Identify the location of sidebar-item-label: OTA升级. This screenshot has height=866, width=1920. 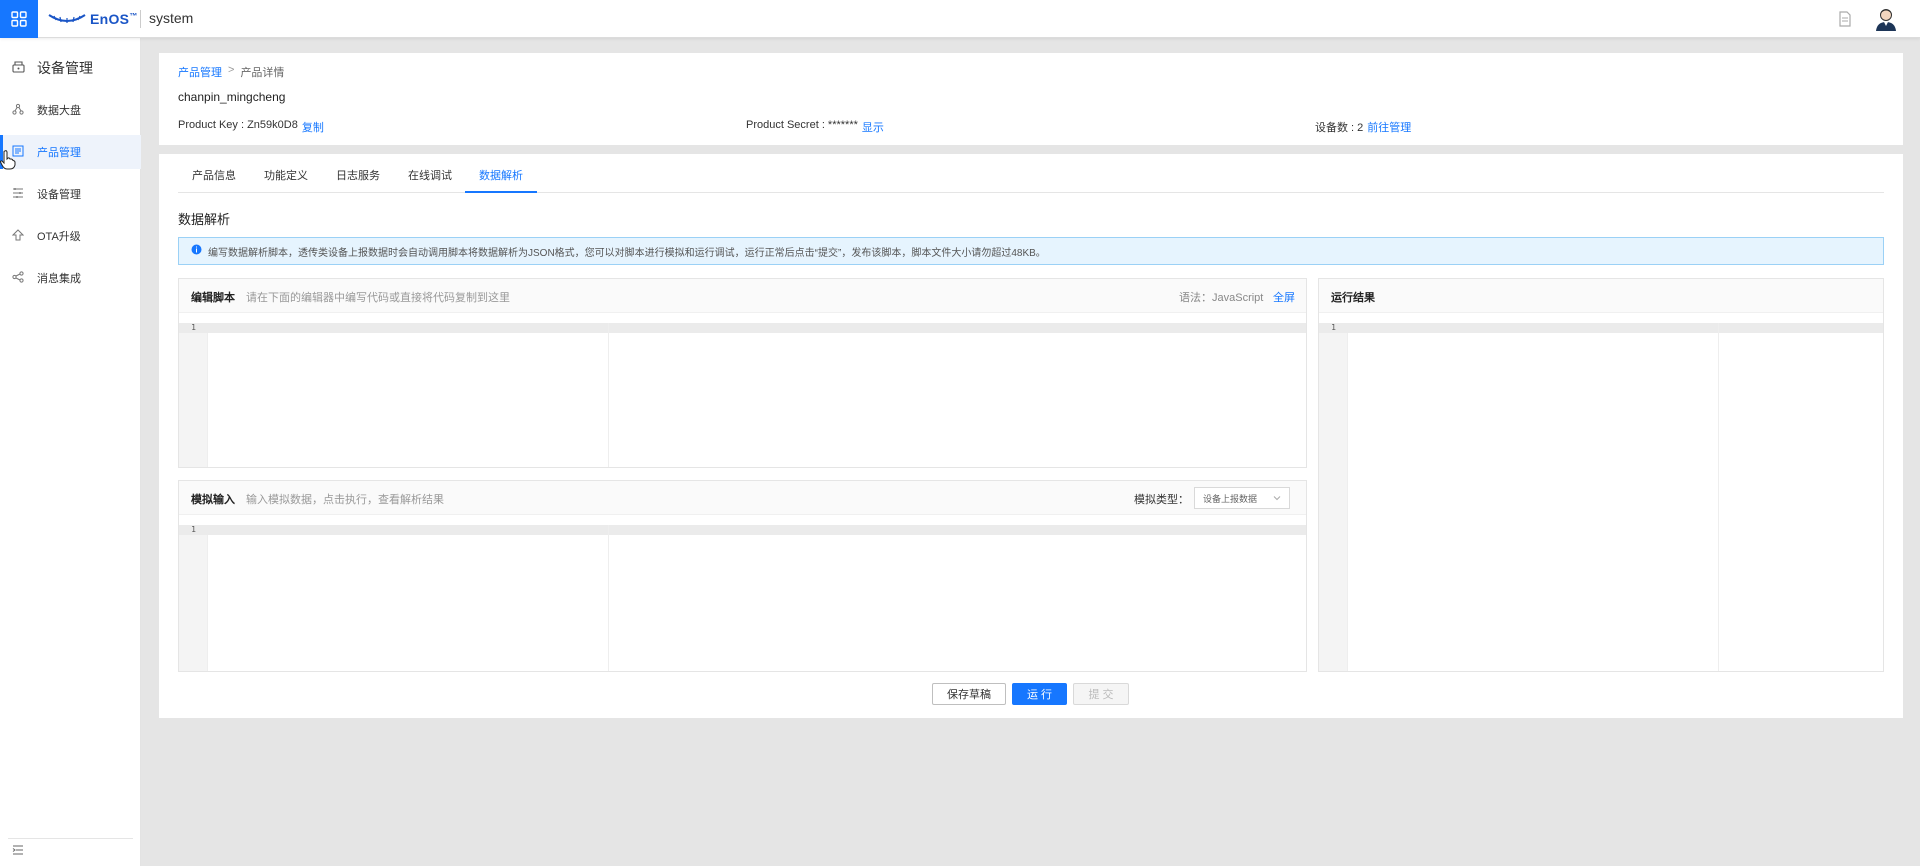
(59, 237).